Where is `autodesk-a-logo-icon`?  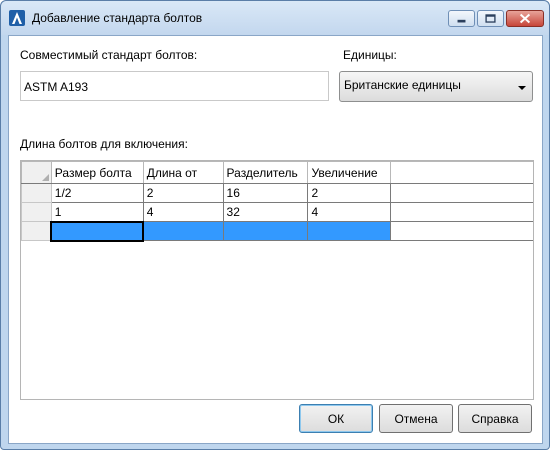 autodesk-a-logo-icon is located at coordinates (17, 18).